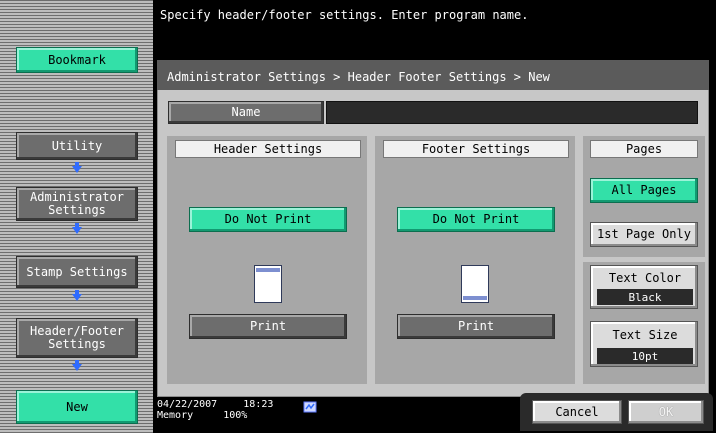  I want to click on sidebar-step-label: New, so click(77, 406).